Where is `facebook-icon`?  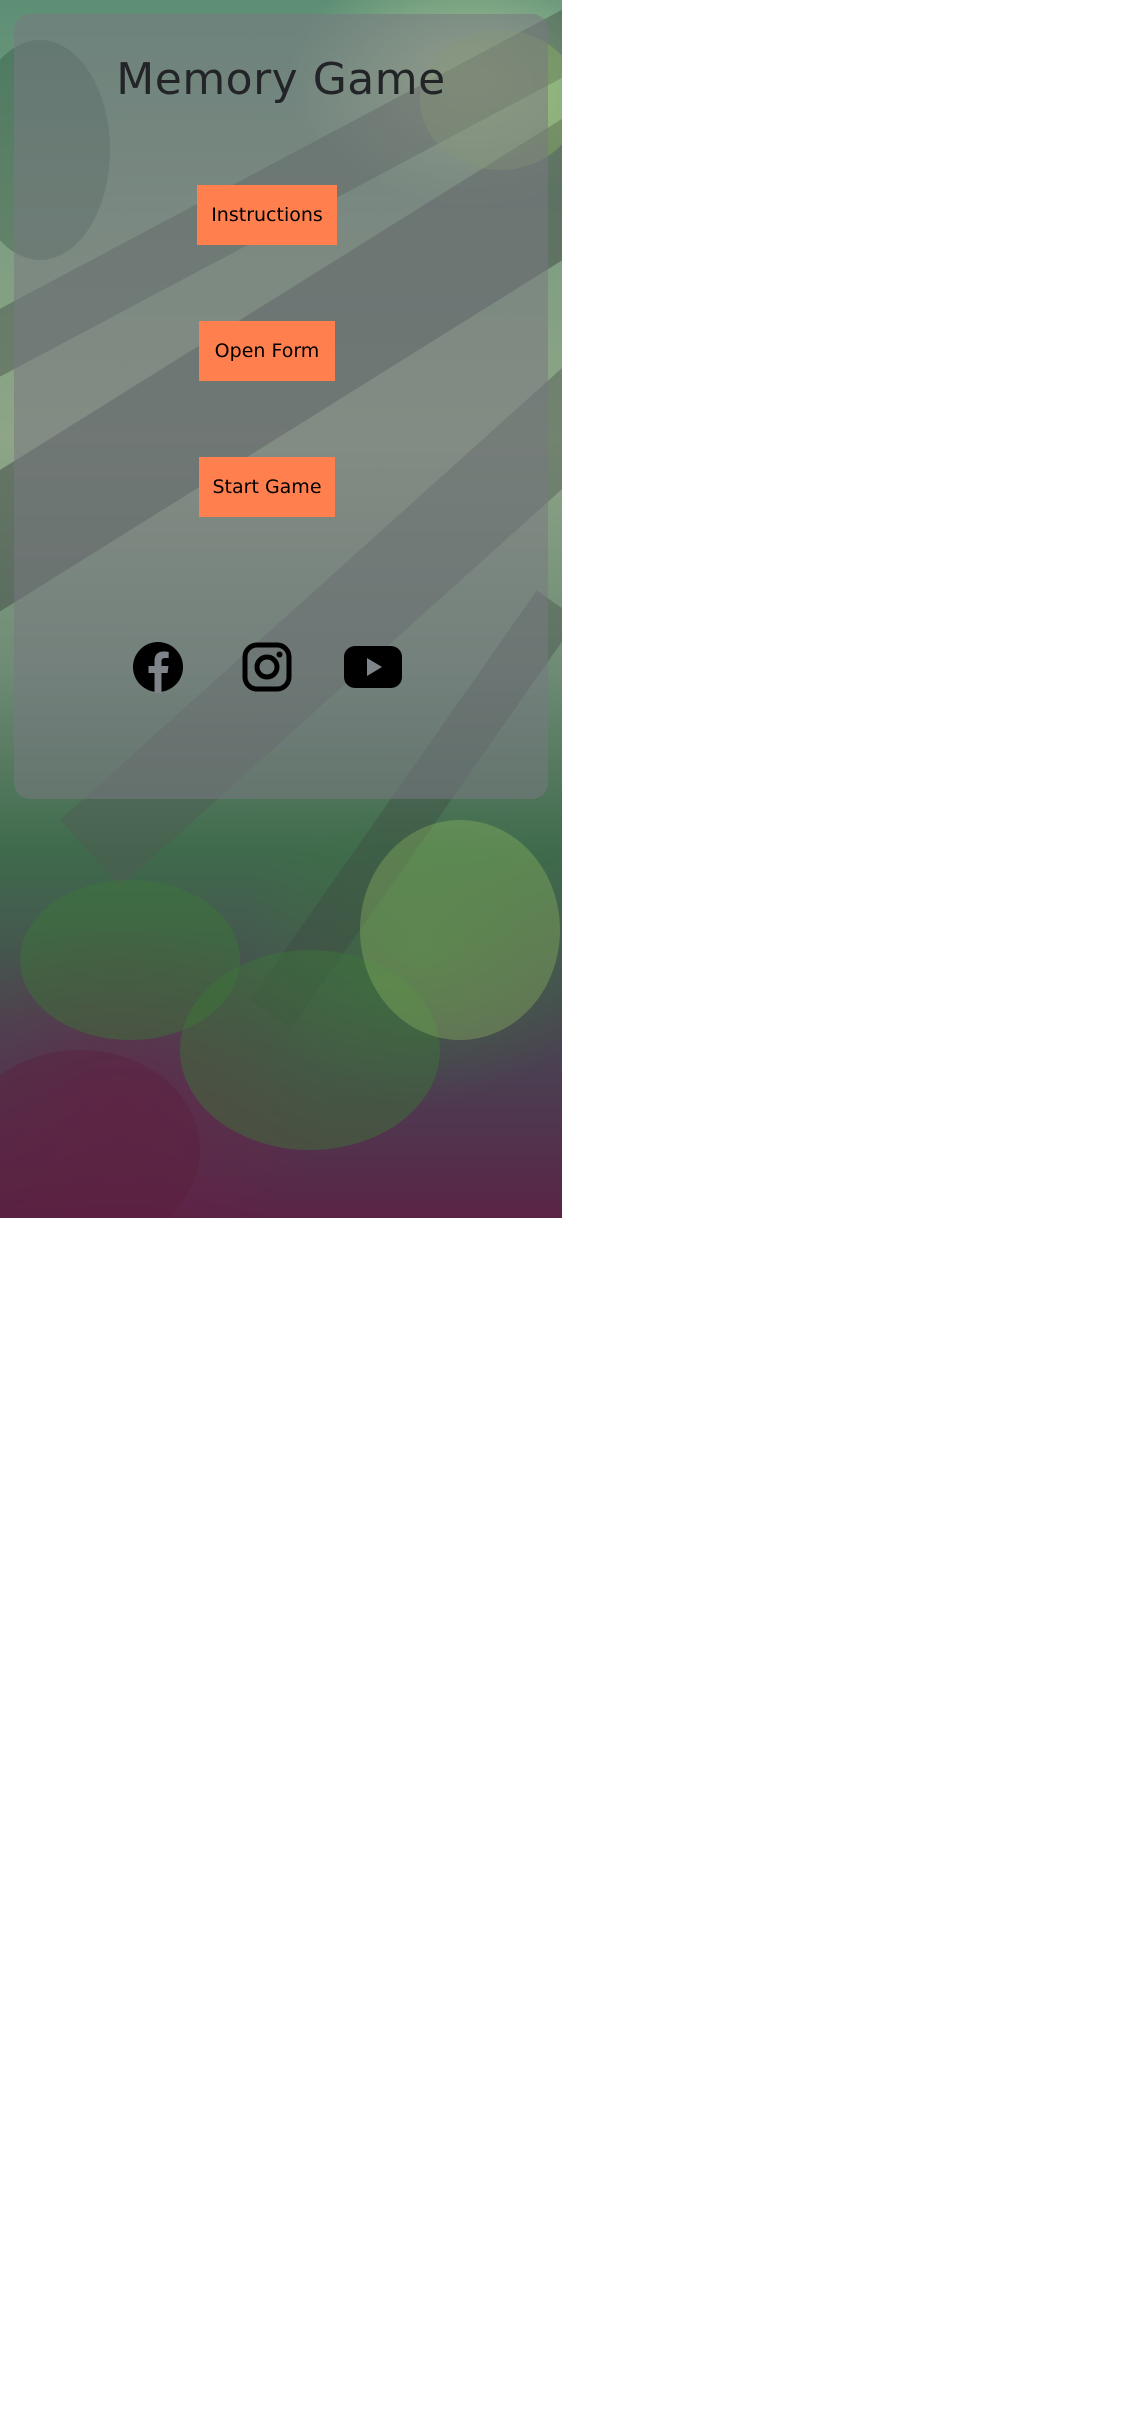
facebook-icon is located at coordinates (158, 667).